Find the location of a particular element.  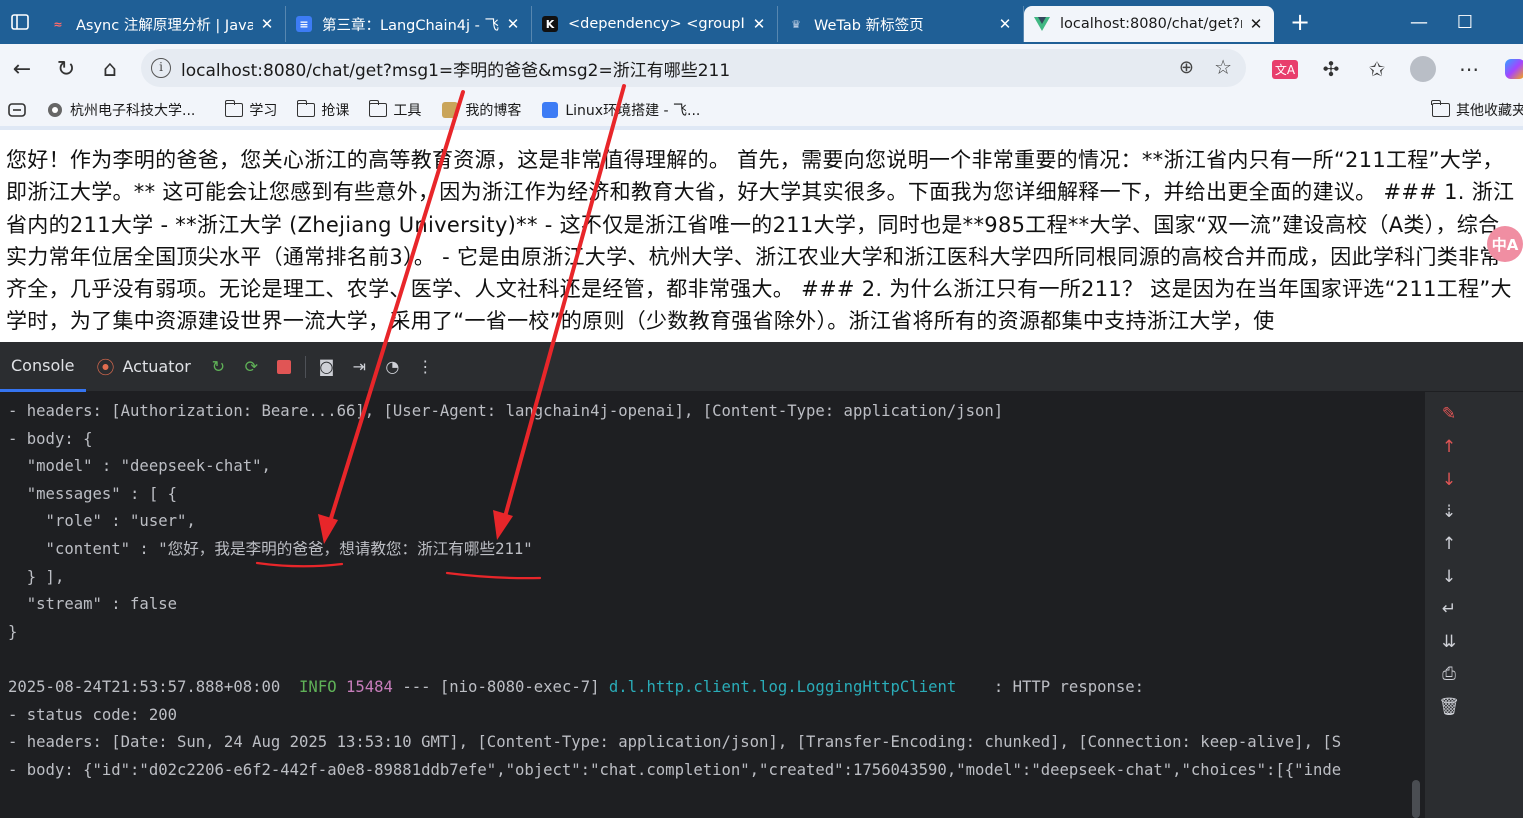

tab-actuator: ⦿ Actuator is located at coordinates (144, 367).